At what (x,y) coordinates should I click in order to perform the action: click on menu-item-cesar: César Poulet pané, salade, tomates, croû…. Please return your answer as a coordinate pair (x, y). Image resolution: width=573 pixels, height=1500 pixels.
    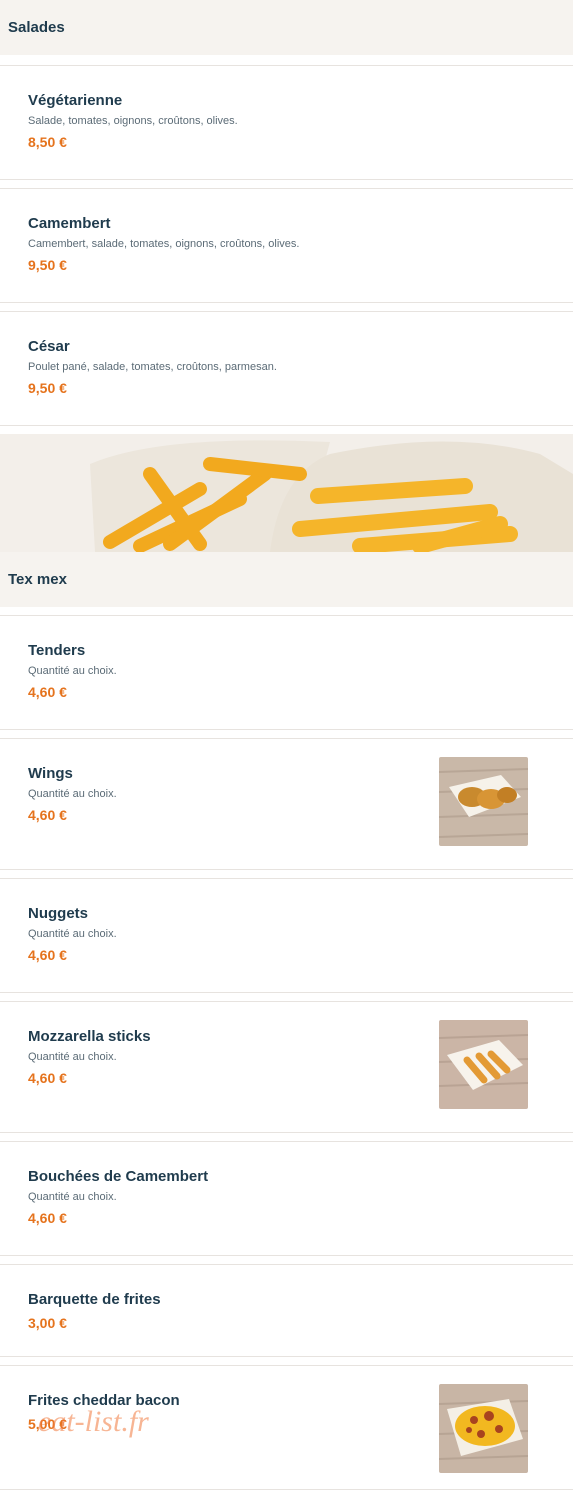
    Looking at the image, I should click on (286, 369).